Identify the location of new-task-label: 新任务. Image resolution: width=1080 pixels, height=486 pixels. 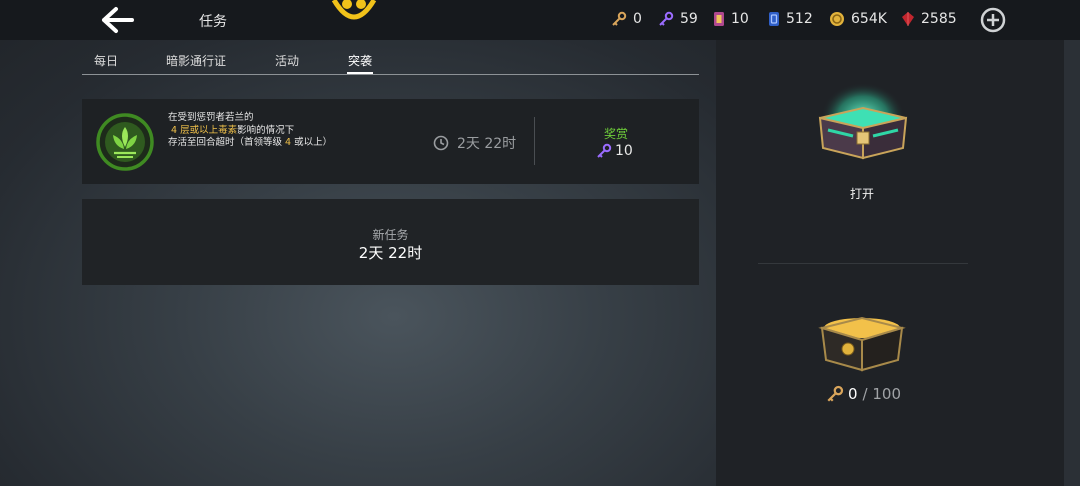
(390, 235).